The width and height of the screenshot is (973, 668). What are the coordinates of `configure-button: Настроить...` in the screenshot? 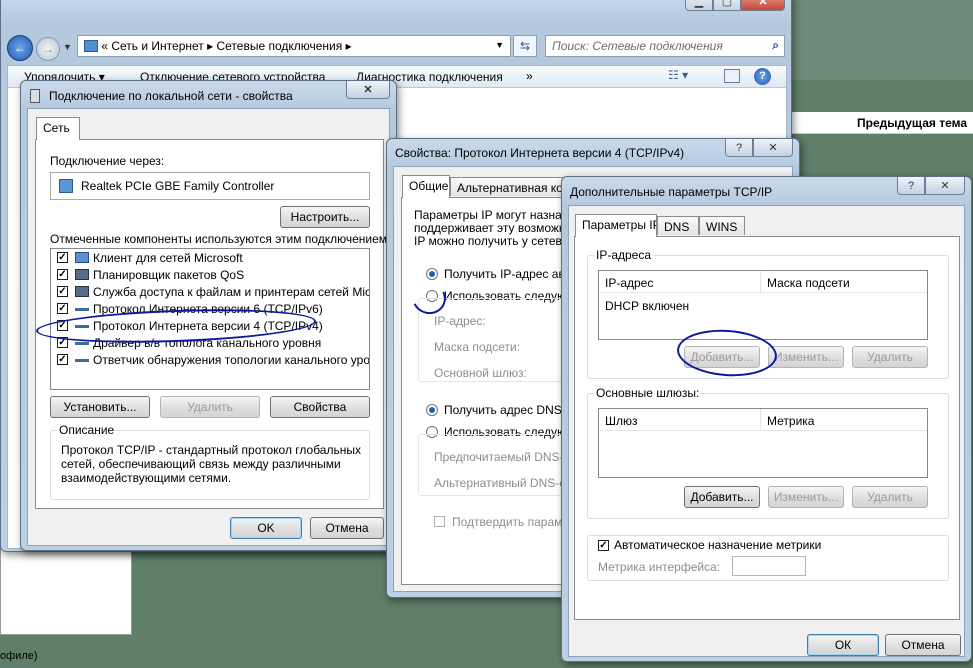 It's located at (325, 217).